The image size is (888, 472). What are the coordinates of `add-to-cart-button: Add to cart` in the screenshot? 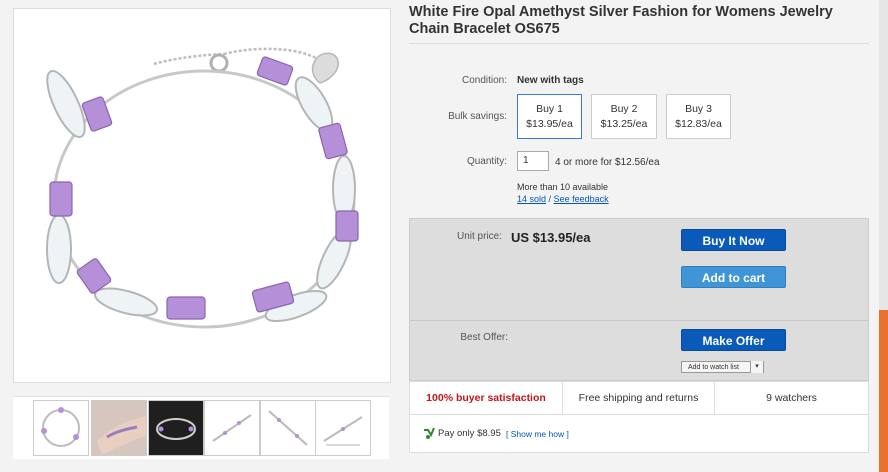 It's located at (733, 277).